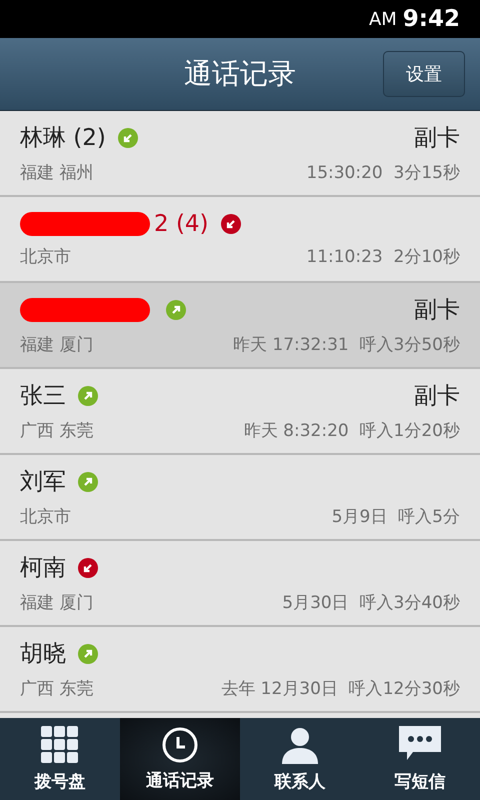 This screenshot has height=800, width=480. I want to click on contact-name: 刘军, so click(43, 482).